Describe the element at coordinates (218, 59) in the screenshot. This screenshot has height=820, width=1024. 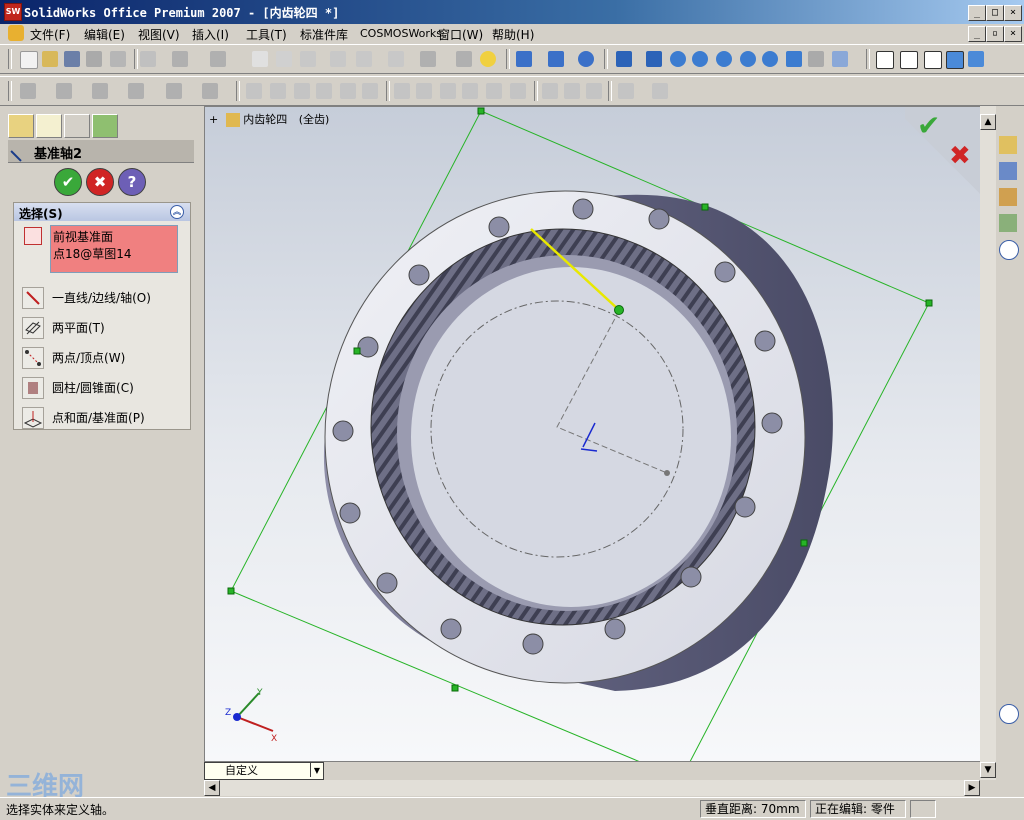
I see `redo-icon` at that location.